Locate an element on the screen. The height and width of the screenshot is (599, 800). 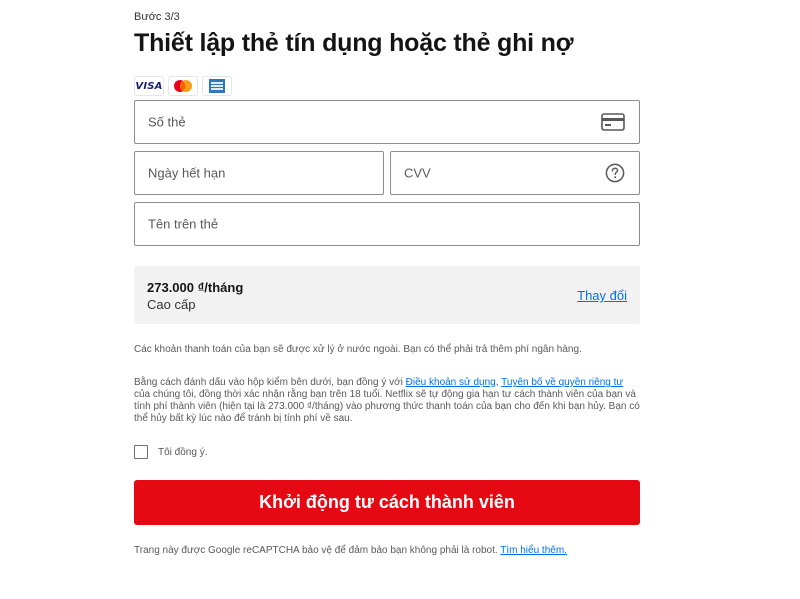
amex-logo is located at coordinates (217, 86).